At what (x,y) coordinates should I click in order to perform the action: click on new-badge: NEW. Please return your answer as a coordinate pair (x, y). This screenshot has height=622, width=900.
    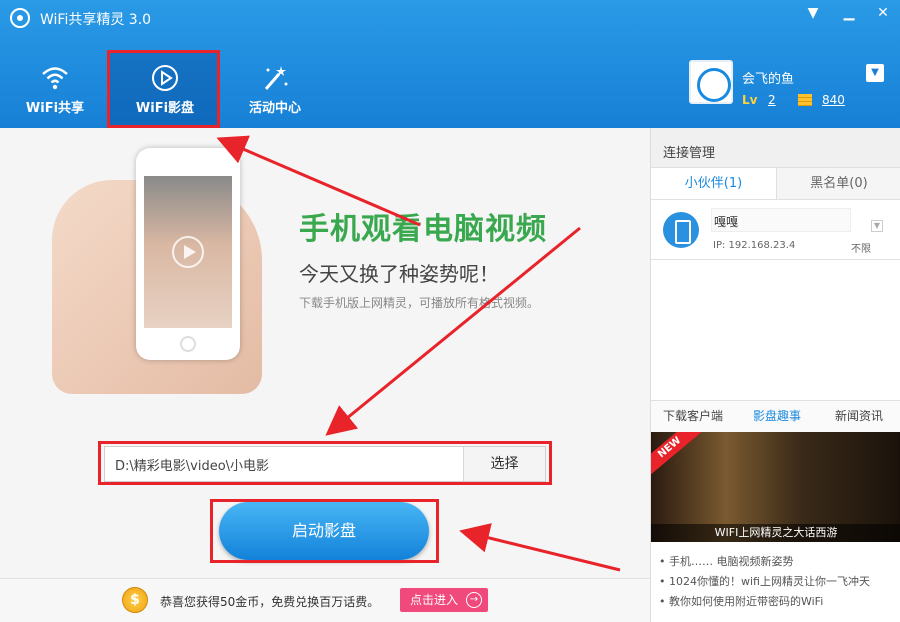
    Looking at the image, I should click on (676, 454).